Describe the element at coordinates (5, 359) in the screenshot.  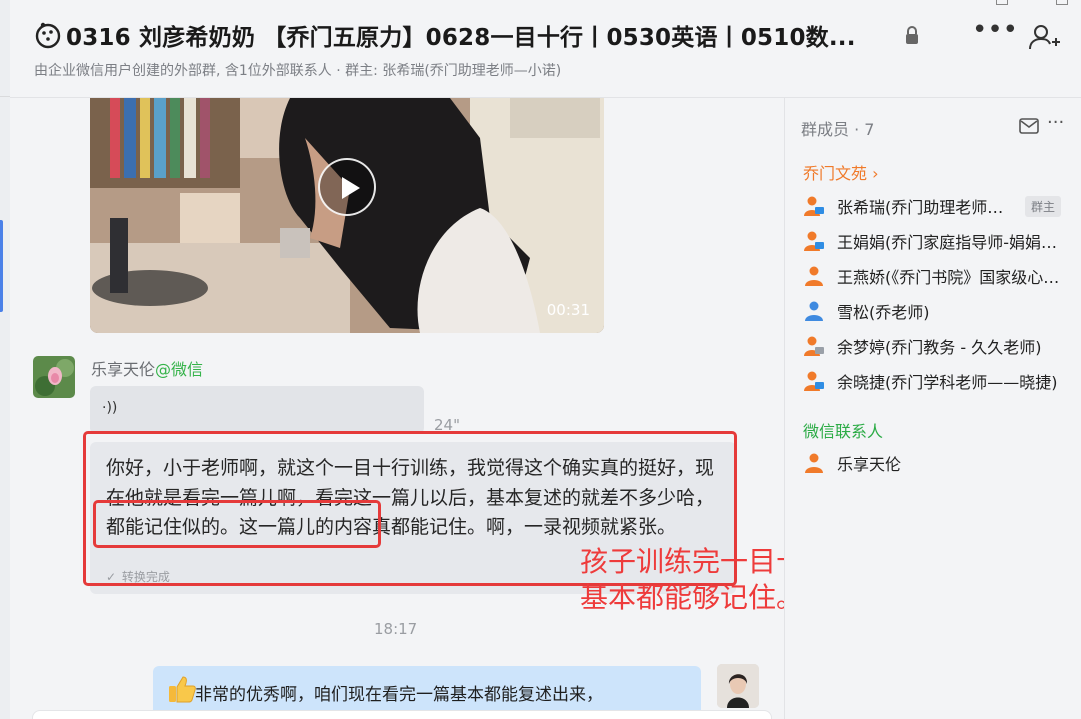
I see `left-nav-strip` at that location.